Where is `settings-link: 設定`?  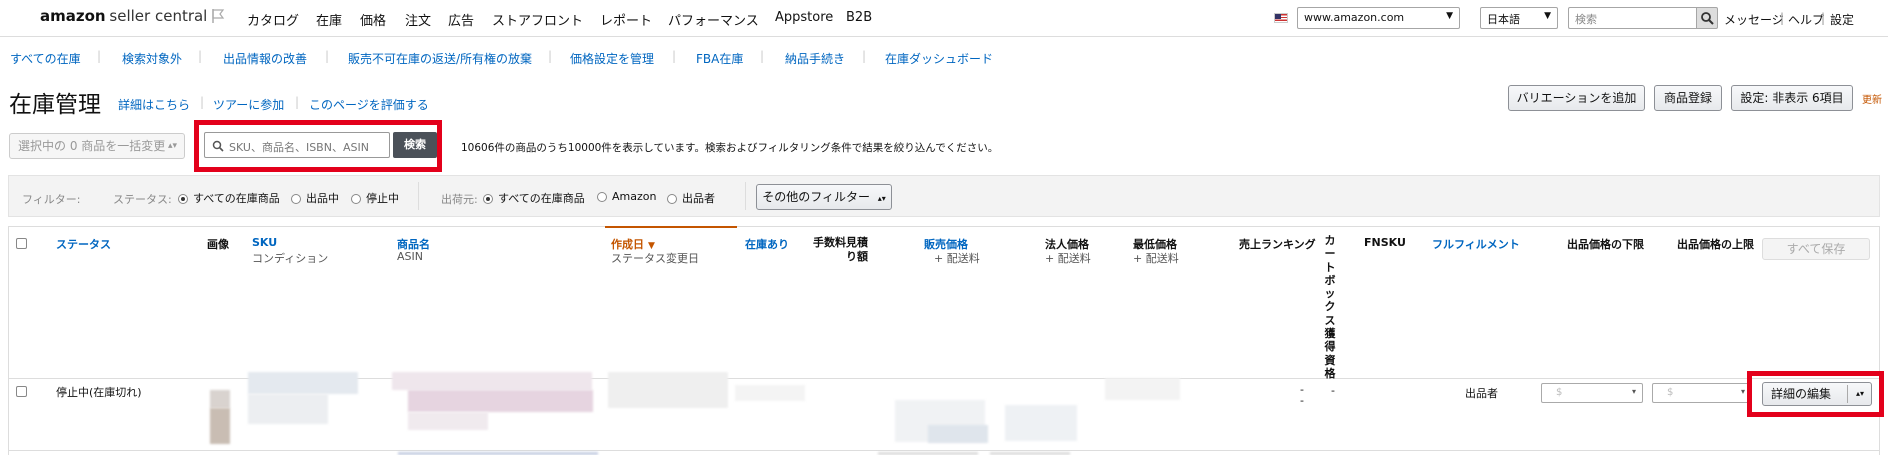 settings-link: 設定 is located at coordinates (1842, 19).